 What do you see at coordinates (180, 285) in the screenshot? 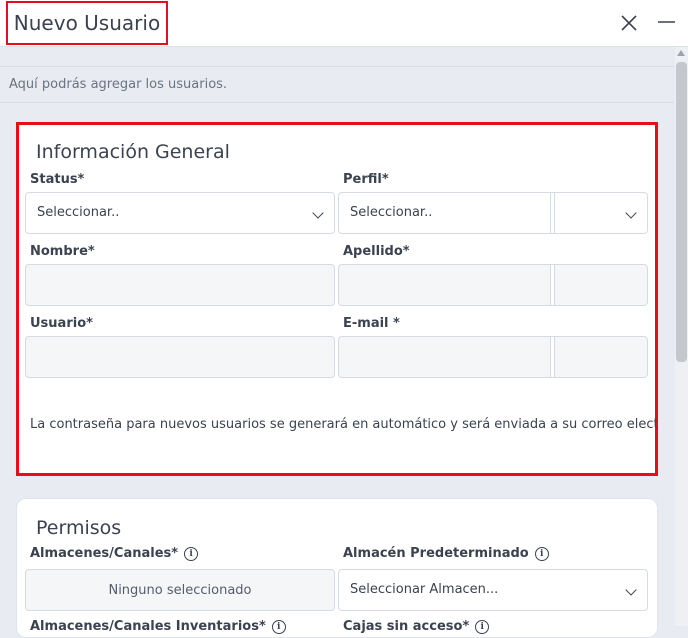
I see `nombre-input` at bounding box center [180, 285].